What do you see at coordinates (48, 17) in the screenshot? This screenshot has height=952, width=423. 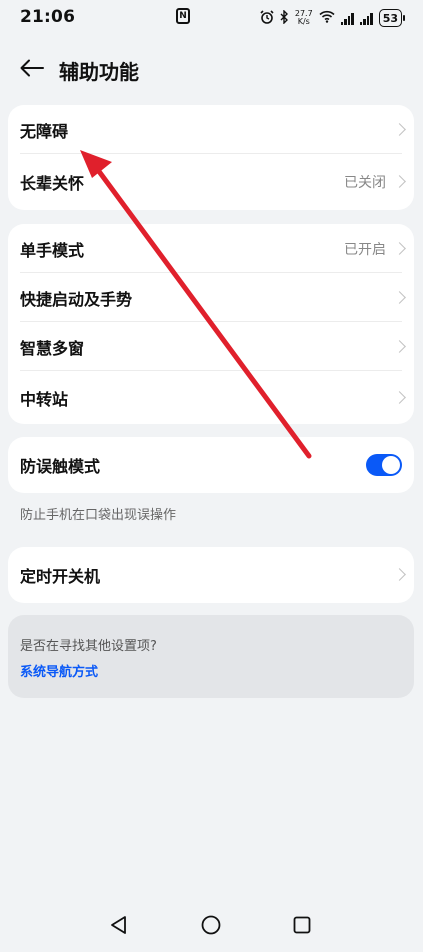 I see `status-time: 21:06` at bounding box center [48, 17].